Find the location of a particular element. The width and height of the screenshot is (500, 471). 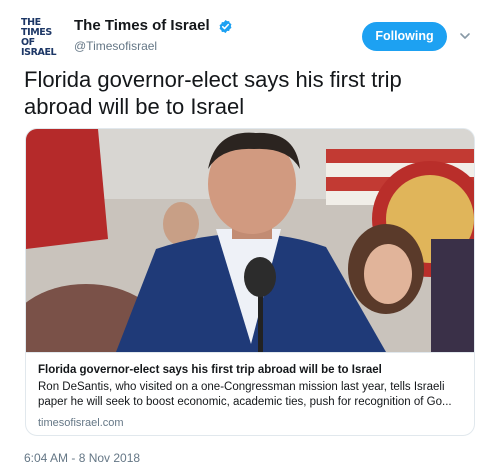

account-names: The Times of Israel @Timesofisrael is located at coordinates (153, 35).